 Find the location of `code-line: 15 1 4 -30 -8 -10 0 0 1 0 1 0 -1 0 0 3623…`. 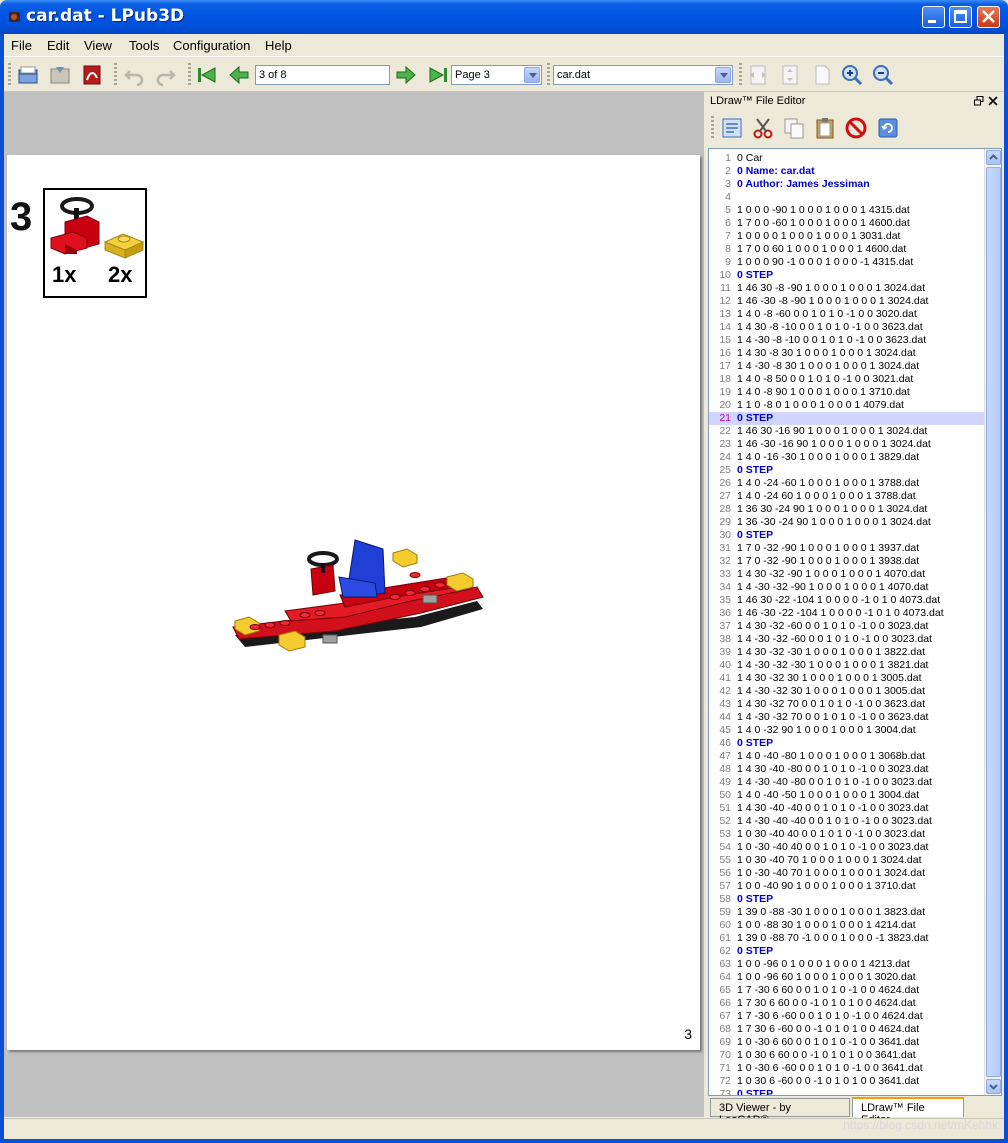

code-line: 15 1 4 -30 -8 -10 0 0 1 0 1 0 -1 0 0 3623… is located at coordinates (846, 340).